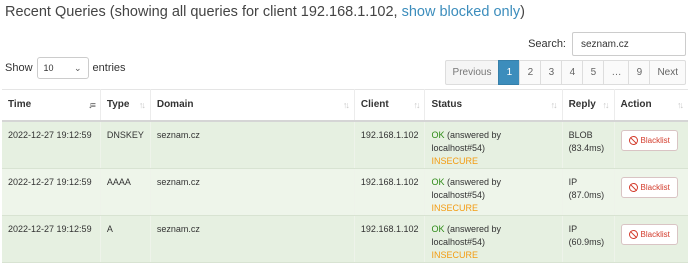 This screenshot has height=263, width=690. I want to click on entries-length: Show 10 ⌄ entries, so click(65, 68).